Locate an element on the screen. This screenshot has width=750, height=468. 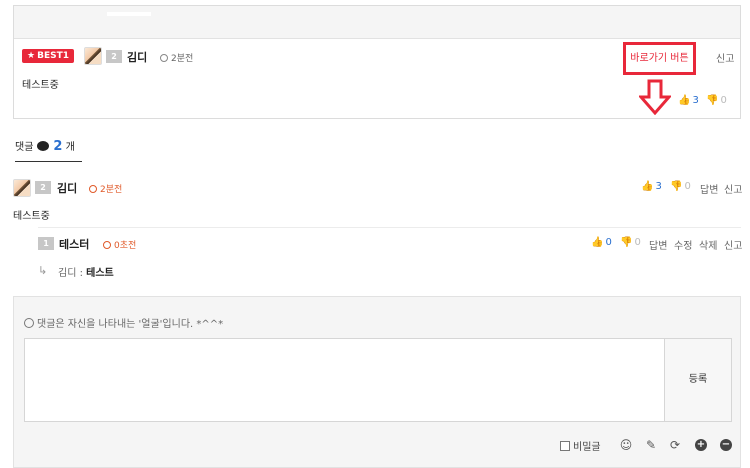
minus-icon: − is located at coordinates (726, 445).